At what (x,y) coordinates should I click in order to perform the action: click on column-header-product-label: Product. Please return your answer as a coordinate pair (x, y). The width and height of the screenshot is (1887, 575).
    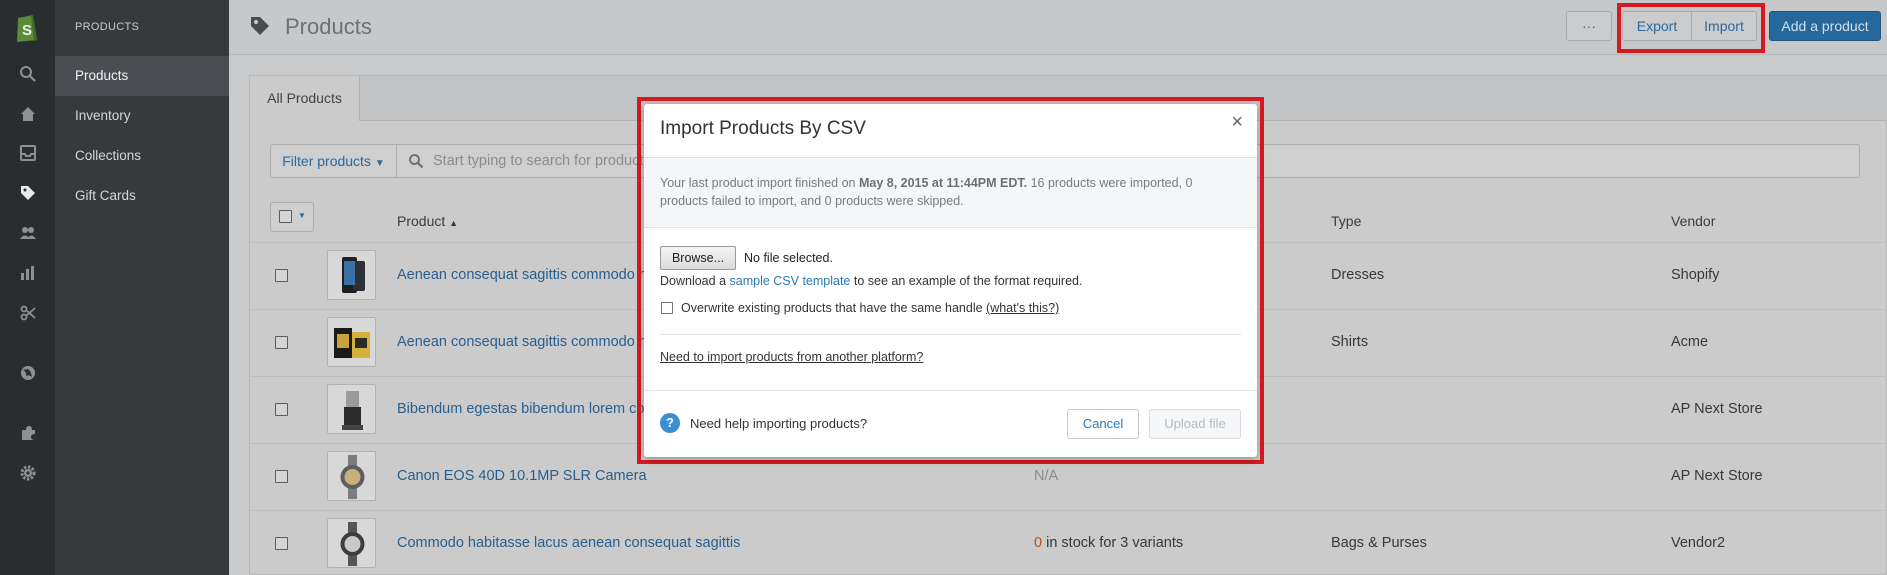
    Looking at the image, I should click on (421, 221).